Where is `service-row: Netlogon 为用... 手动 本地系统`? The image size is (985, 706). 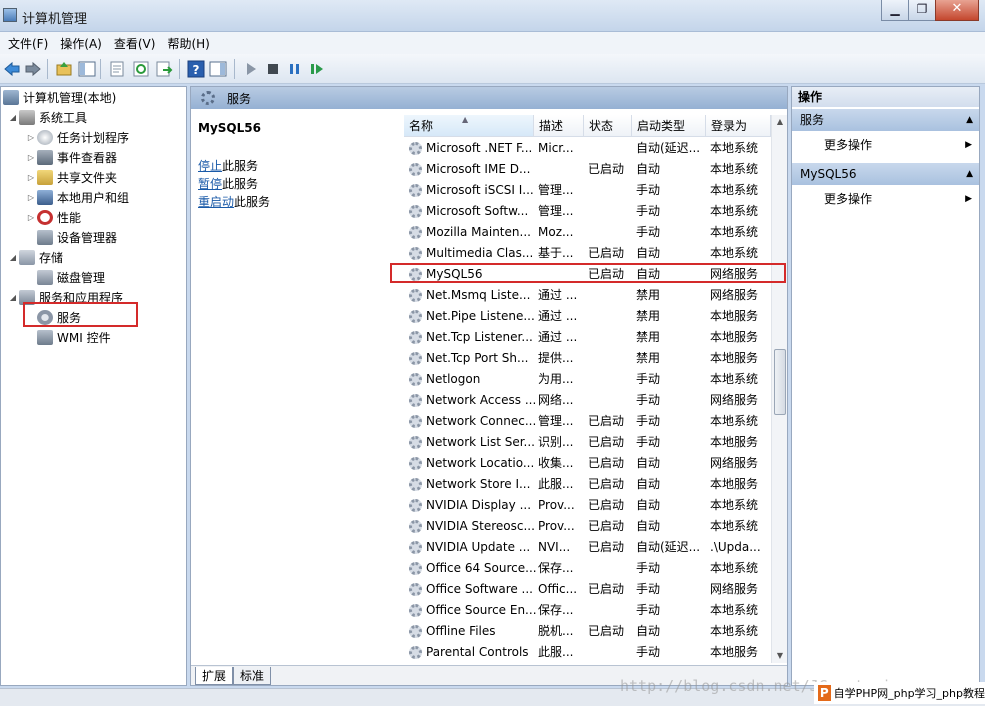 service-row: Netlogon 为用... 手动 本地系统 is located at coordinates (594, 379).